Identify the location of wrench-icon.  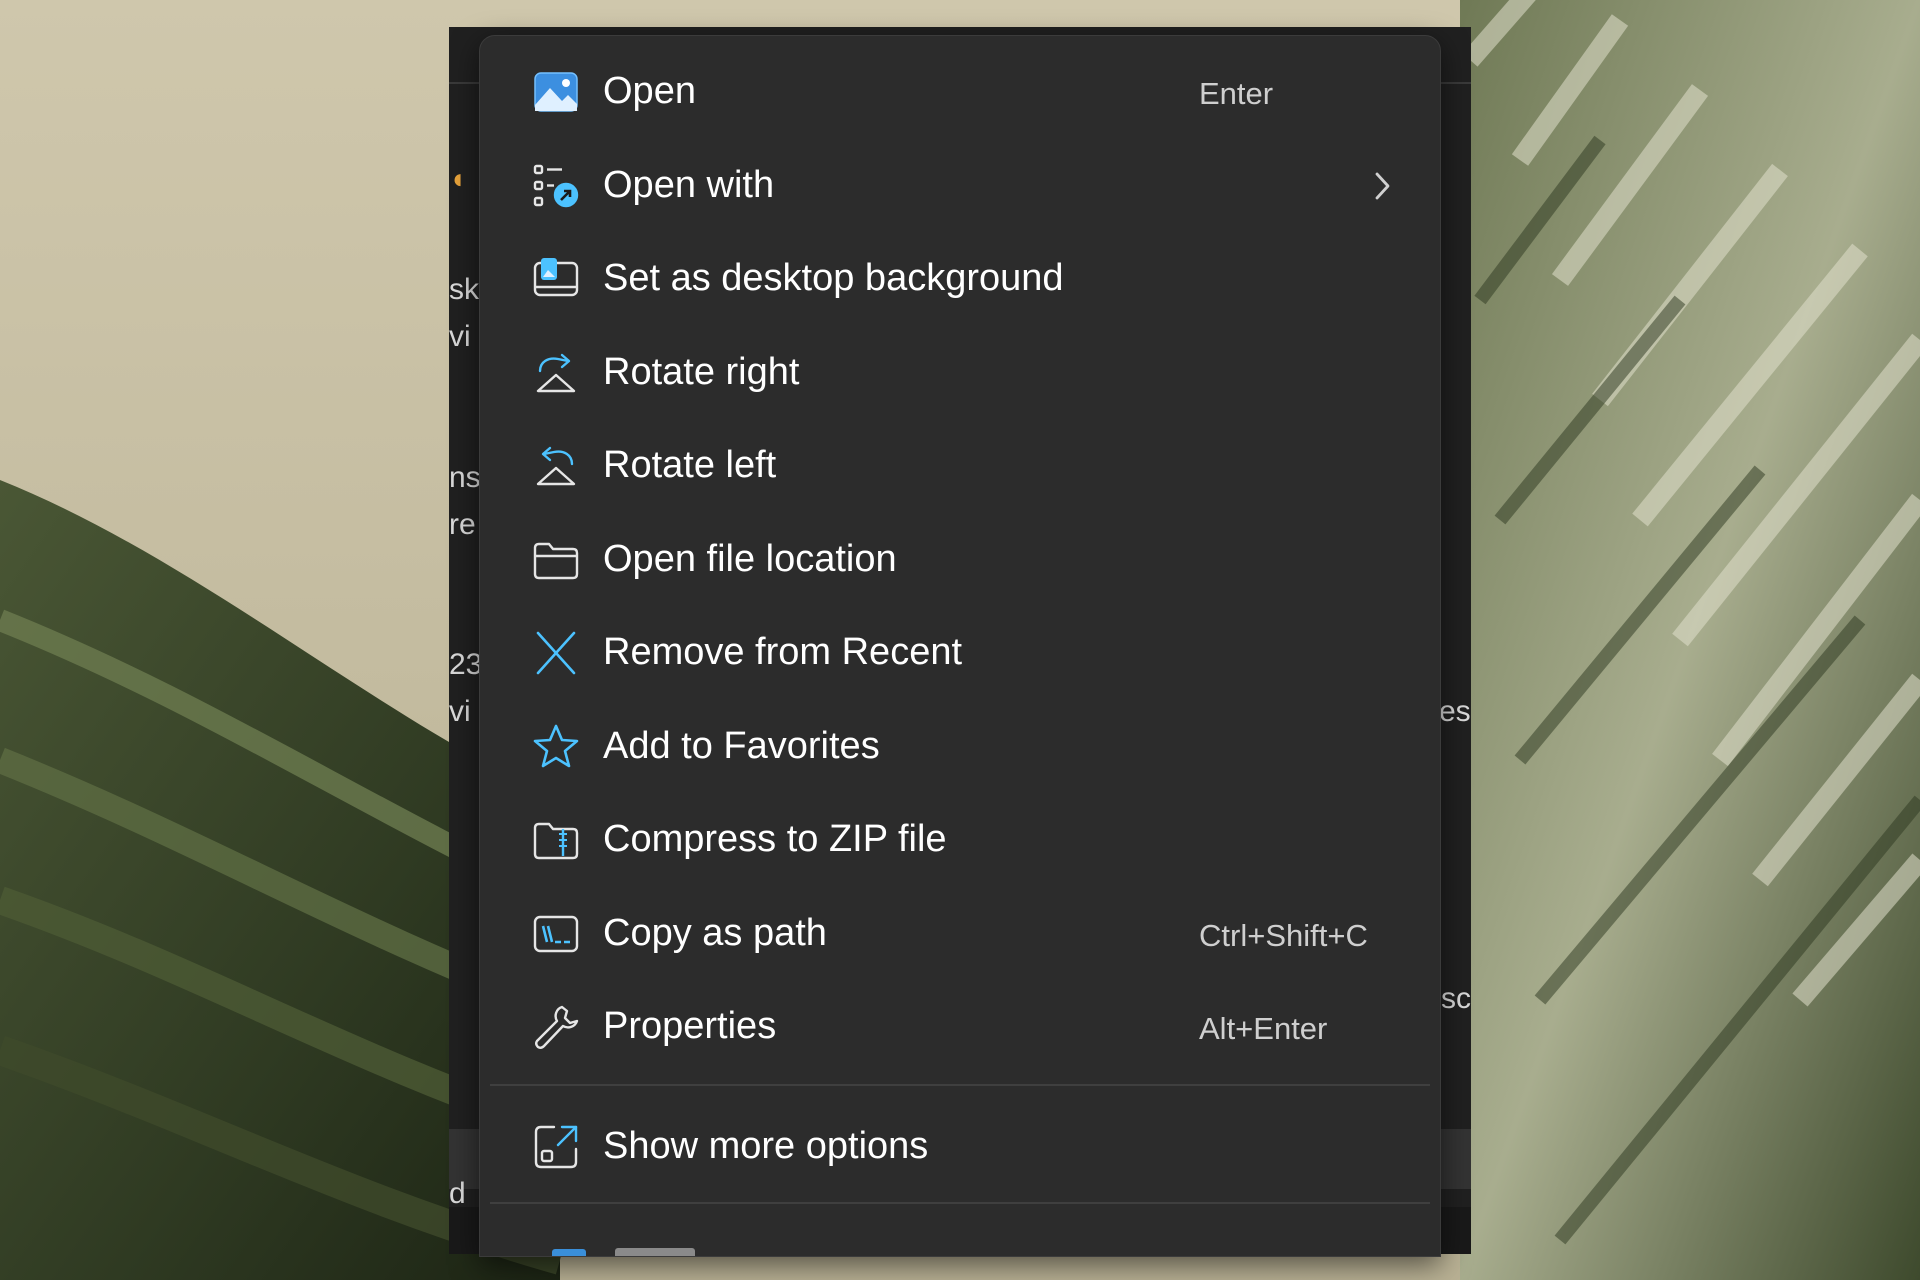
(556, 1027).